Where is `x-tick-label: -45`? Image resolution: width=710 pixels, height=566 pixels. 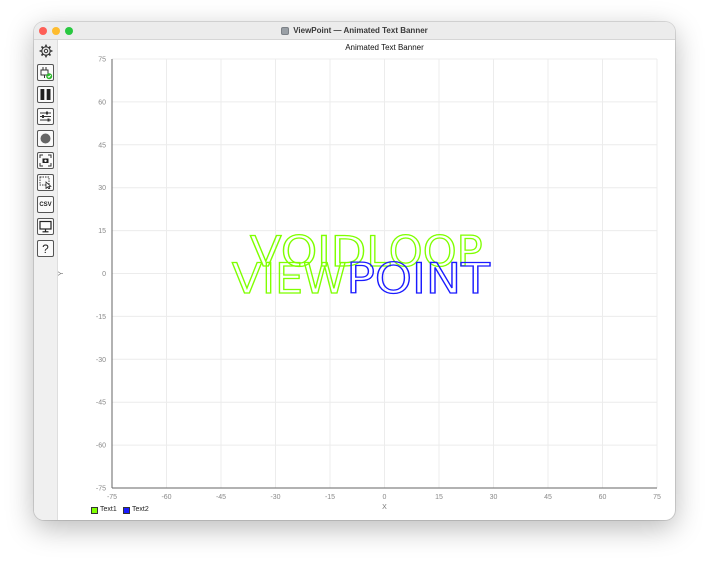 x-tick-label: -45 is located at coordinates (221, 497).